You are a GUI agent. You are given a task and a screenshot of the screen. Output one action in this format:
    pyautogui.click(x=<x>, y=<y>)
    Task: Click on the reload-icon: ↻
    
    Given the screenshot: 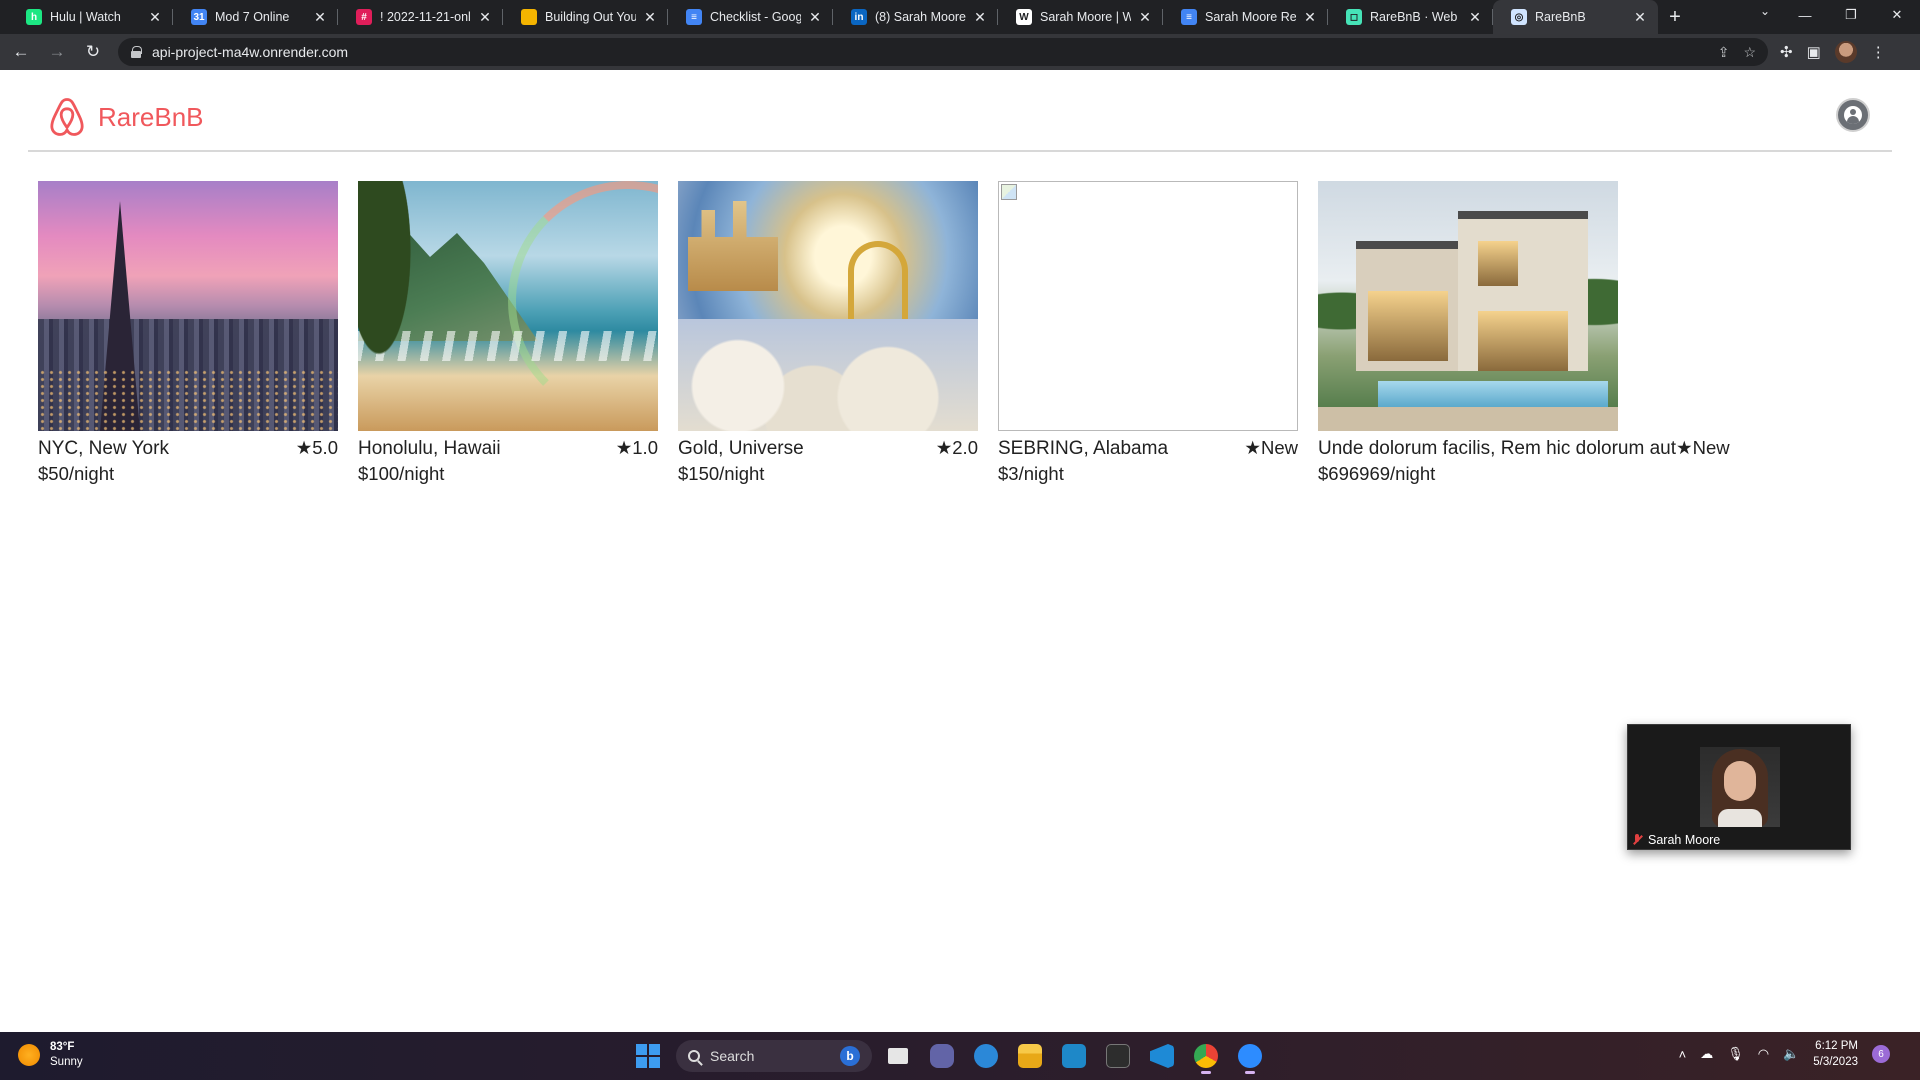 What is the action you would take?
    pyautogui.click(x=93, y=52)
    